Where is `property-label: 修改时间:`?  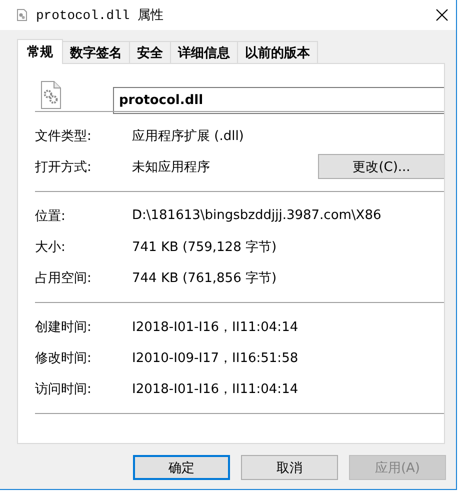 property-label: 修改时间: is located at coordinates (63, 358).